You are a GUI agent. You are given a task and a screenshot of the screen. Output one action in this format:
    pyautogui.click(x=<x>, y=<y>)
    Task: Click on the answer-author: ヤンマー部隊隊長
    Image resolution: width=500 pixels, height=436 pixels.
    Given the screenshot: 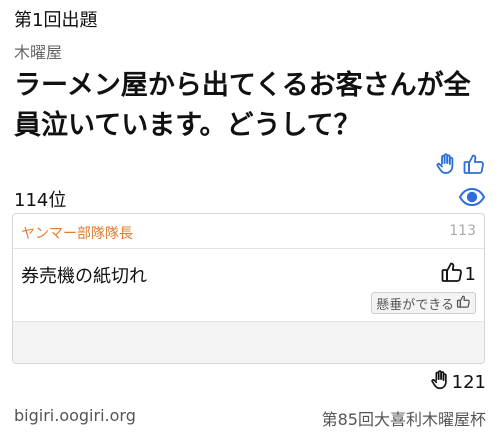 What is the action you would take?
    pyautogui.click(x=77, y=233)
    